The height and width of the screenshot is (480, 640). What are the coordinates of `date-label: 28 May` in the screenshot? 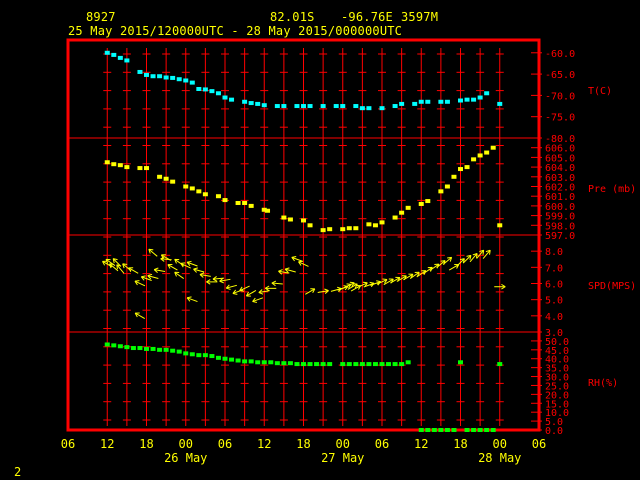 It's located at (499, 458).